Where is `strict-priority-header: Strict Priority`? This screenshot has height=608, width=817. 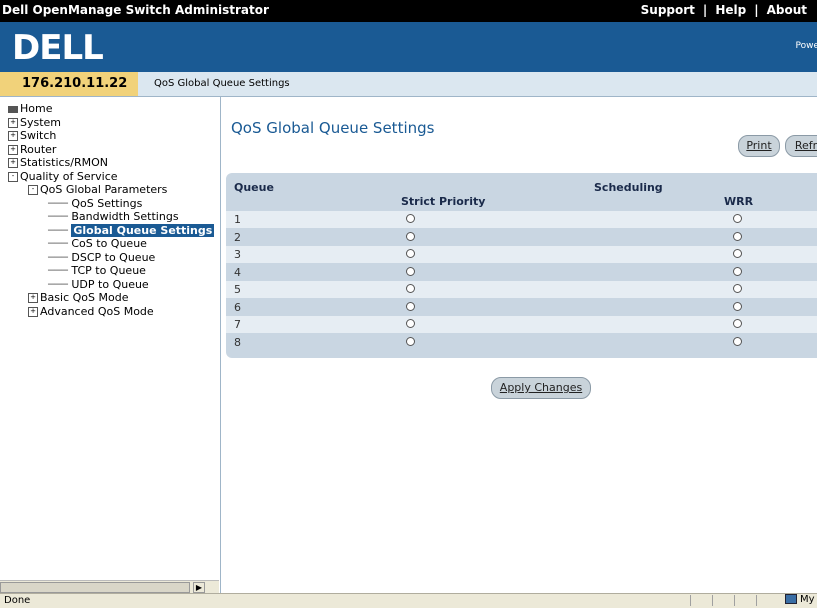
strict-priority-header: Strict Priority is located at coordinates (443, 201).